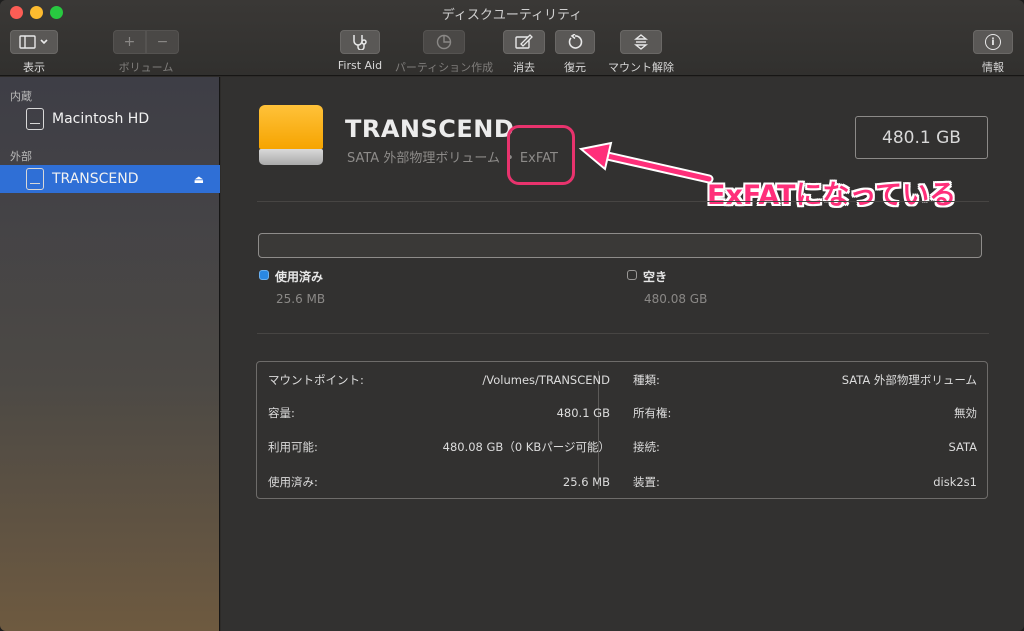  I want to click on erase-button, so click(524, 42).